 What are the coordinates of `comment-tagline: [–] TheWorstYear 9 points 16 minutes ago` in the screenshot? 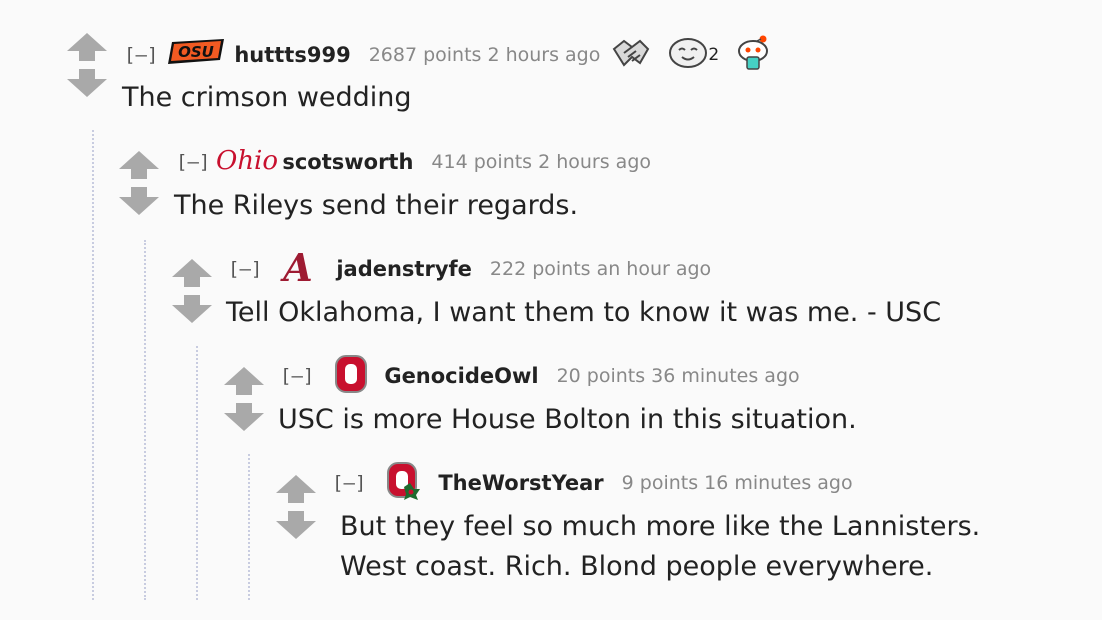 It's located at (592, 481).